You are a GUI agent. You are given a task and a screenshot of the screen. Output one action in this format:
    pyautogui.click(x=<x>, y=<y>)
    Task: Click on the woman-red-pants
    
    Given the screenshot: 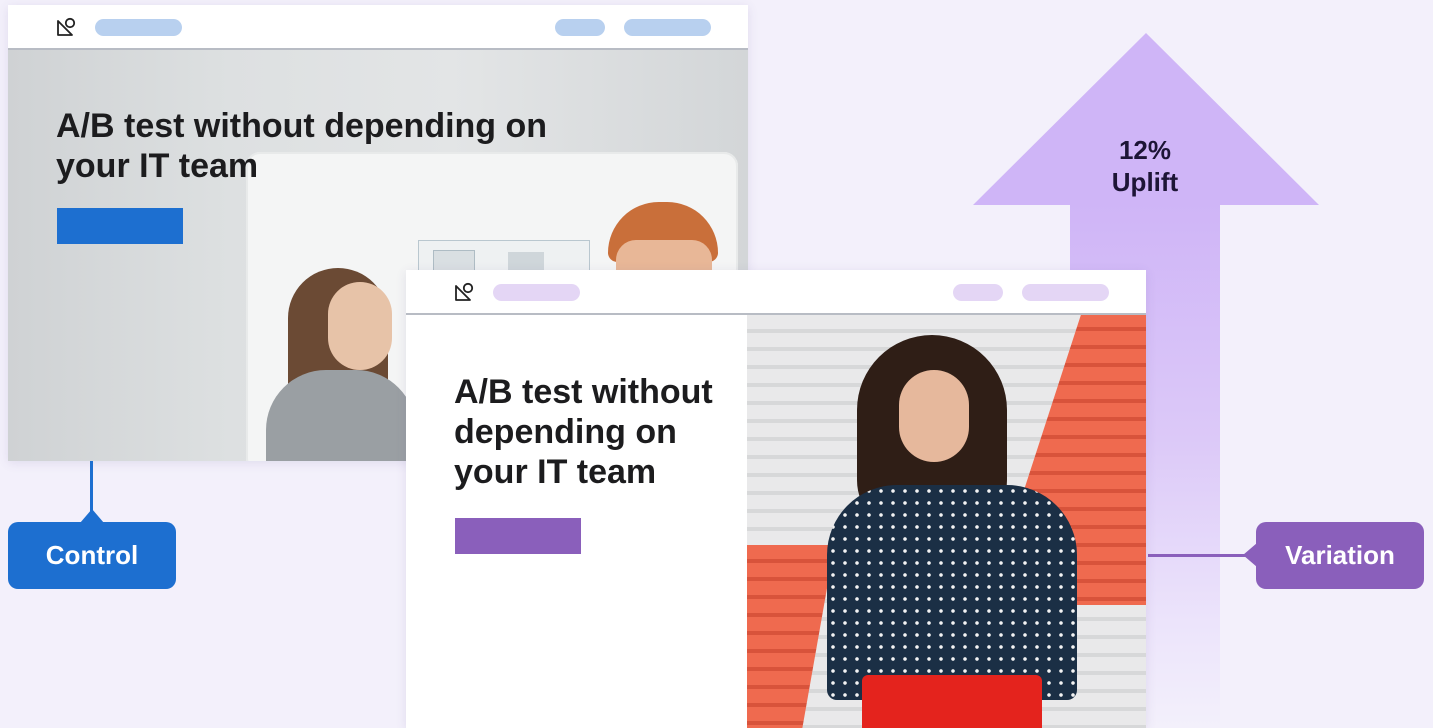 What is the action you would take?
    pyautogui.click(x=952, y=701)
    